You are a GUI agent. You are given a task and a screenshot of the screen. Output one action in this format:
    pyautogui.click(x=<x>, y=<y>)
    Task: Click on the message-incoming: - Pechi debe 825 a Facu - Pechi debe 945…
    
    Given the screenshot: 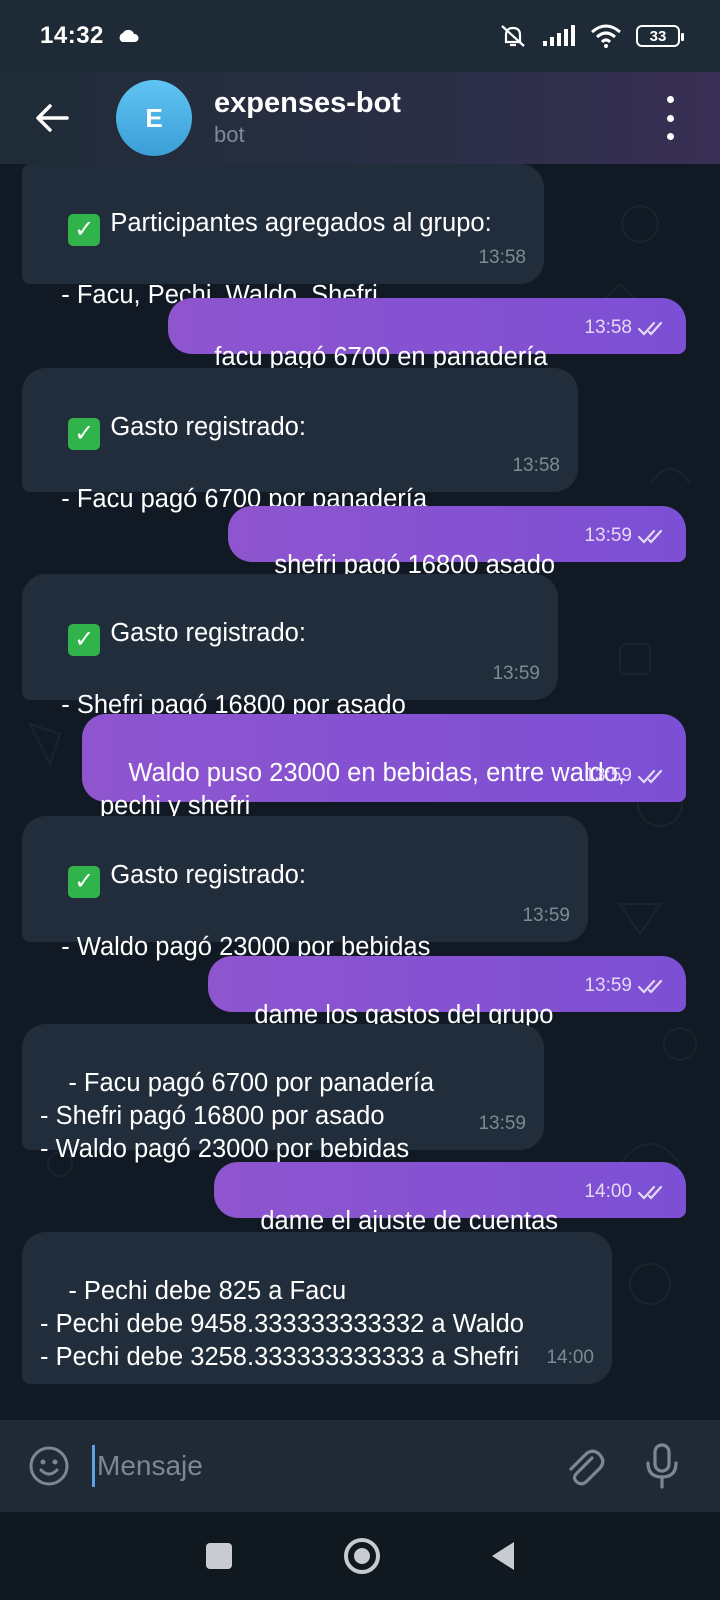 What is the action you would take?
    pyautogui.click(x=317, y=1308)
    